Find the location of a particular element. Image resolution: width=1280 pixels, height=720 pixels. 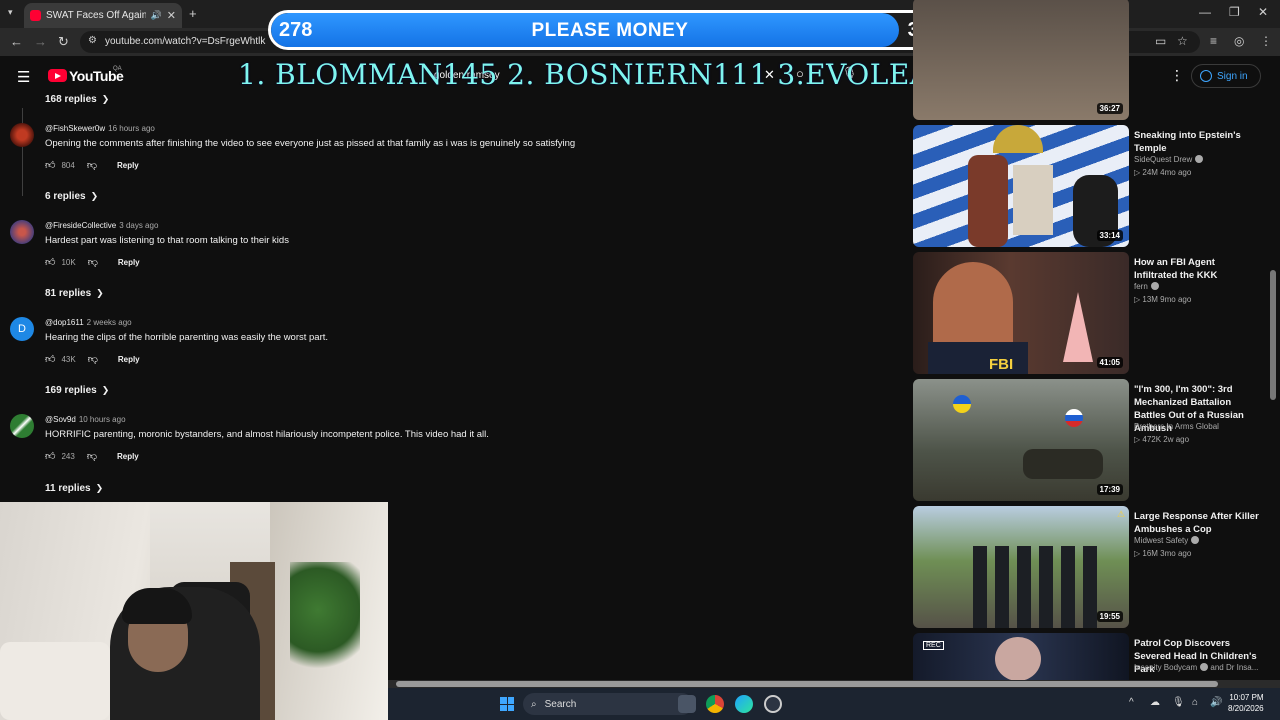

windows-start-icon is located at coordinates (507, 704).